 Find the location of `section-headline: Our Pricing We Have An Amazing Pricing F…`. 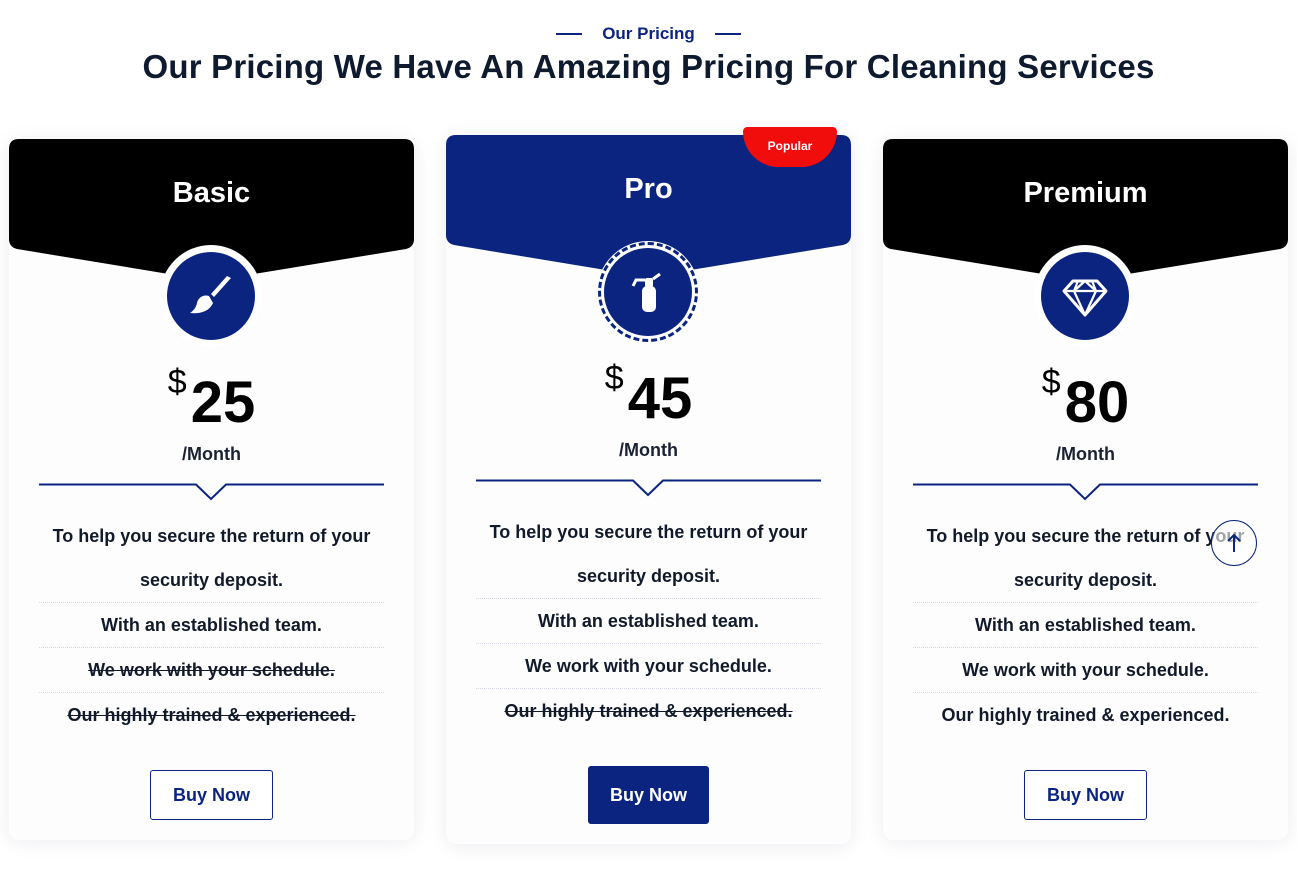

section-headline: Our Pricing We Have An Amazing Pricing F… is located at coordinates (648, 66).